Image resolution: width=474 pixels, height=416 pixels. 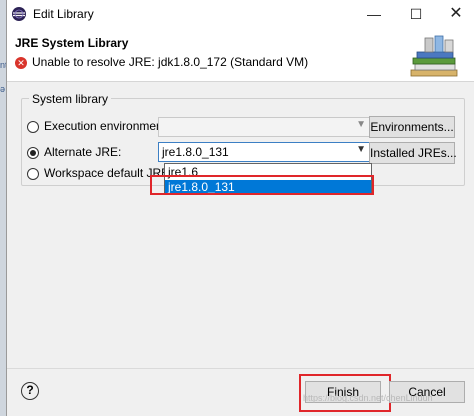 I want to click on alternate-jre-radio, so click(x=33, y=153).